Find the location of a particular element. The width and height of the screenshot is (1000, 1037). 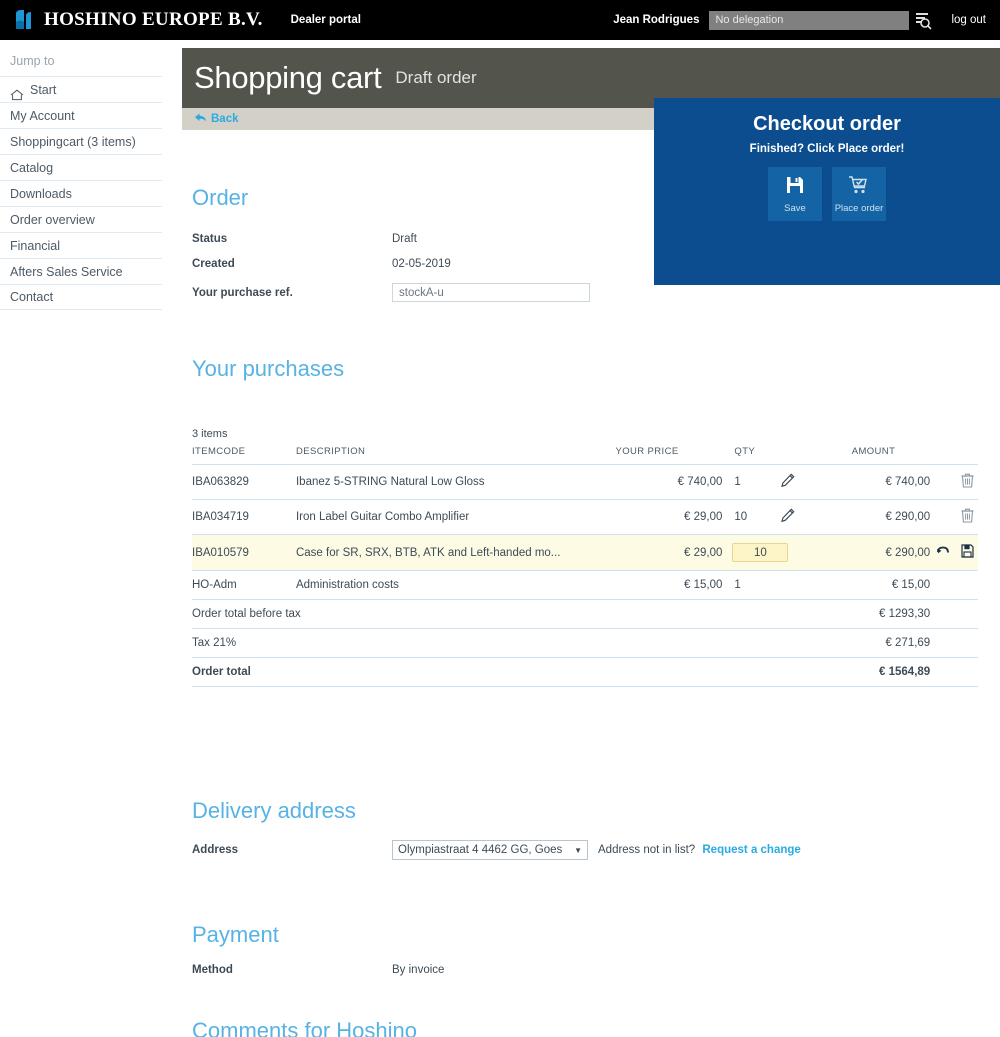

row-edit-cell is located at coordinates (809, 585).